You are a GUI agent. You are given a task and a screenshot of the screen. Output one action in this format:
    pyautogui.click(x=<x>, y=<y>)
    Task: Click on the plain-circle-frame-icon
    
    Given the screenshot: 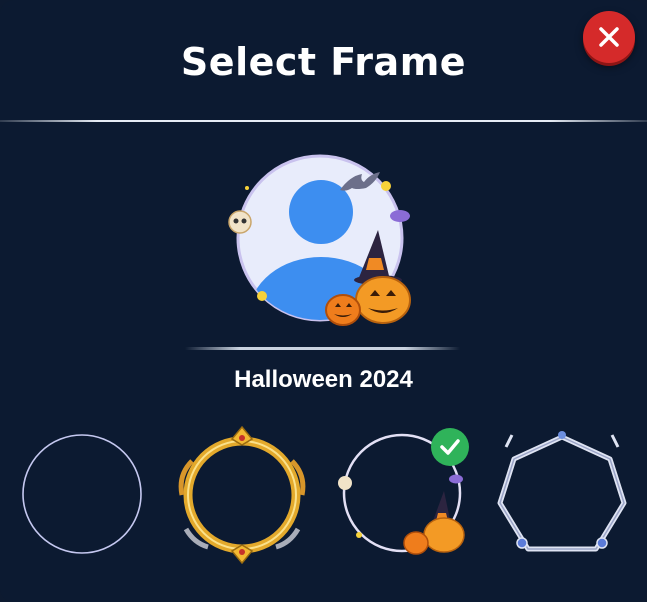 What is the action you would take?
    pyautogui.click(x=82, y=494)
    